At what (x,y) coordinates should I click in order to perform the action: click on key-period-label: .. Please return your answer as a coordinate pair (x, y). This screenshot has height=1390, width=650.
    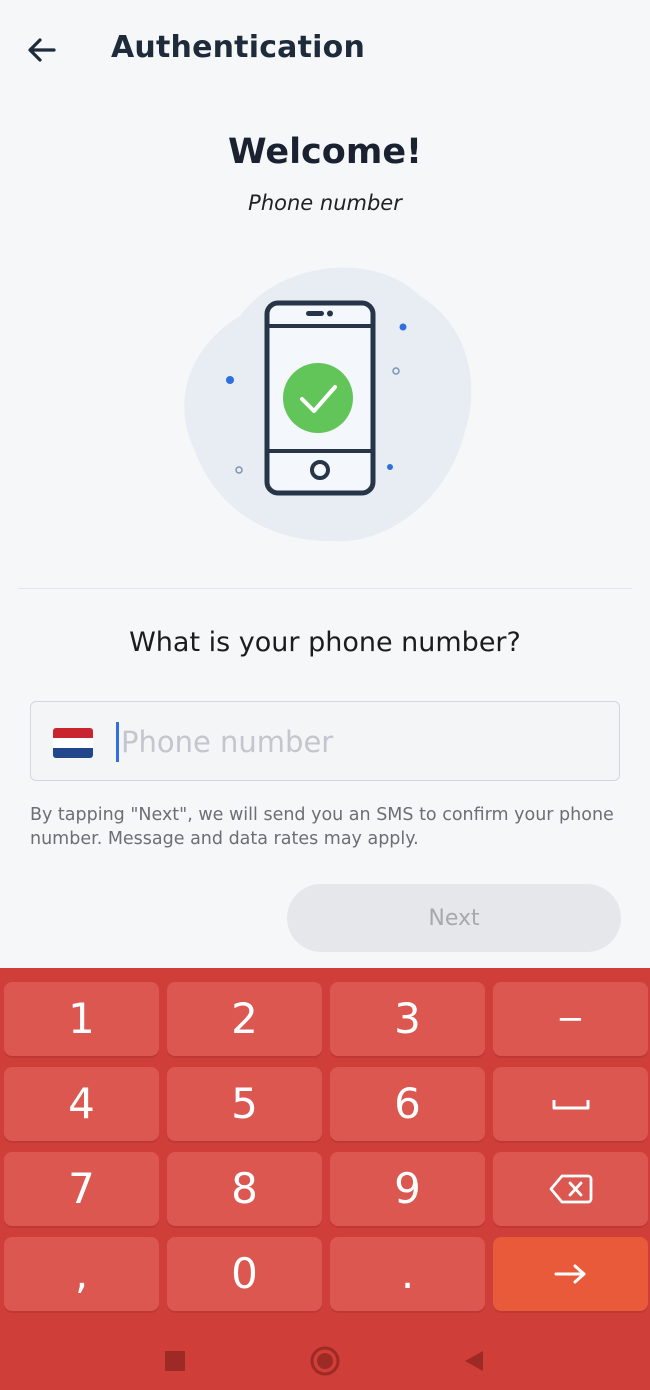
    Looking at the image, I should click on (407, 1273).